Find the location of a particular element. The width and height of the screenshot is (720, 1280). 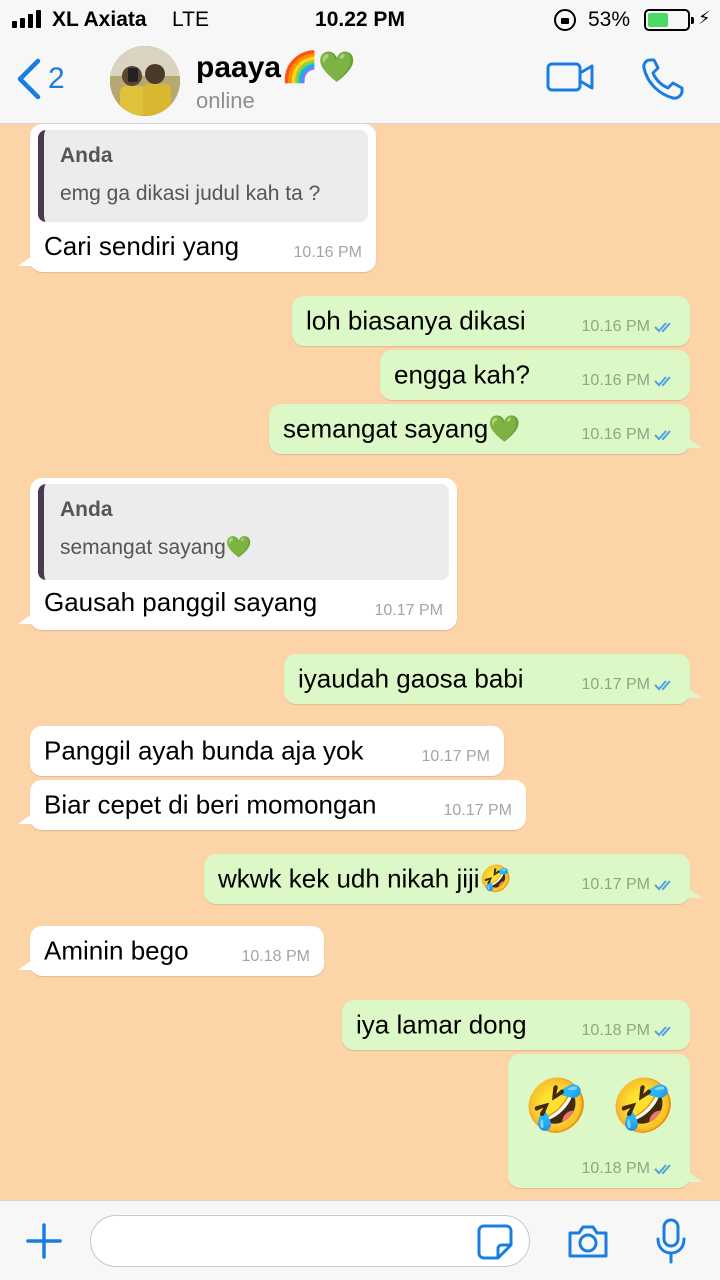

sticker-icon is located at coordinates (495, 1242).